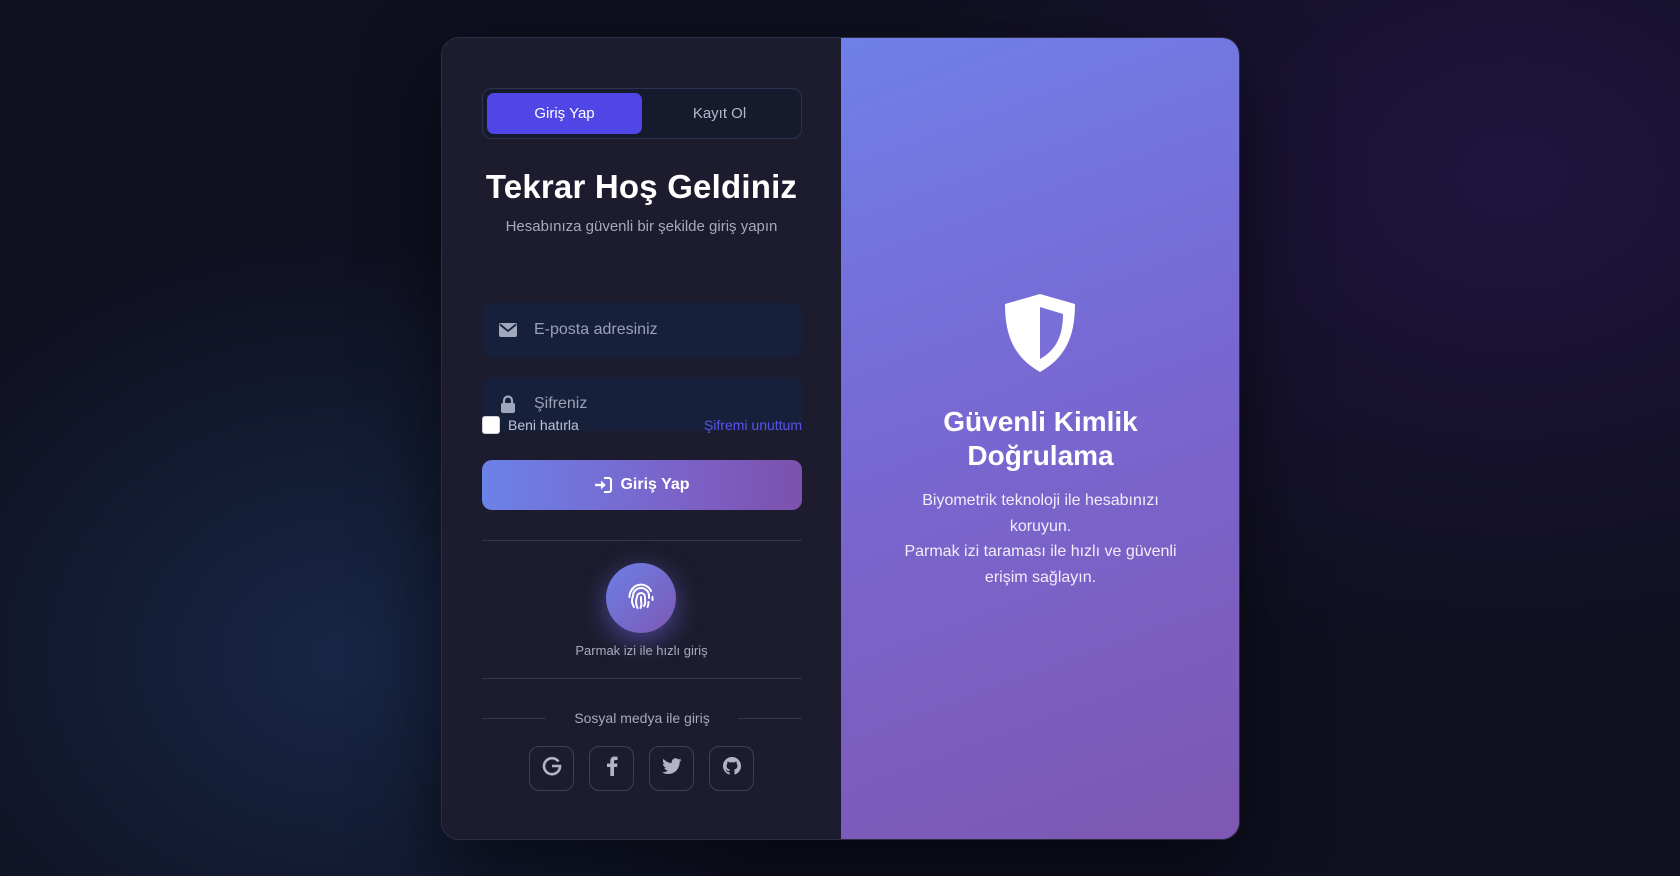 The width and height of the screenshot is (1680, 876). I want to click on twitter-login-button, so click(671, 768).